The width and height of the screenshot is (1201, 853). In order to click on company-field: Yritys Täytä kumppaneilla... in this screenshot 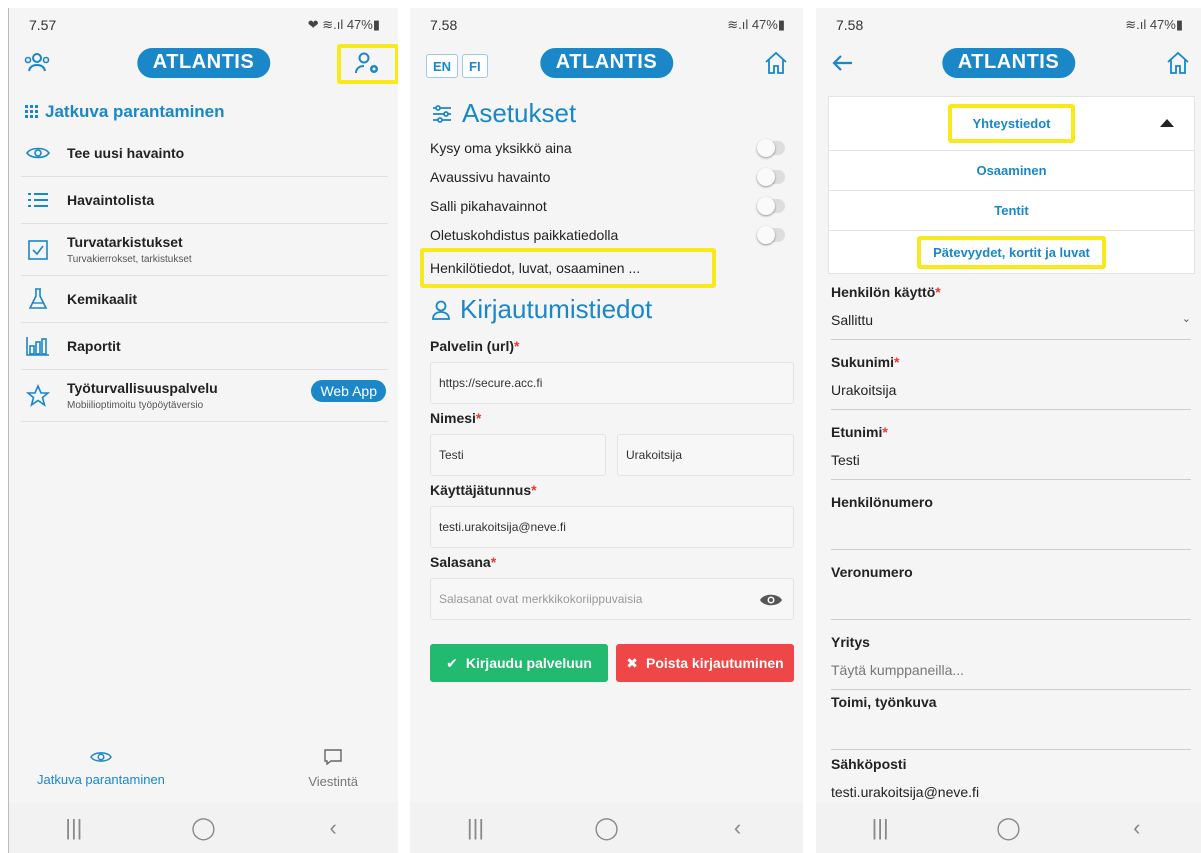, I will do `click(1011, 662)`.